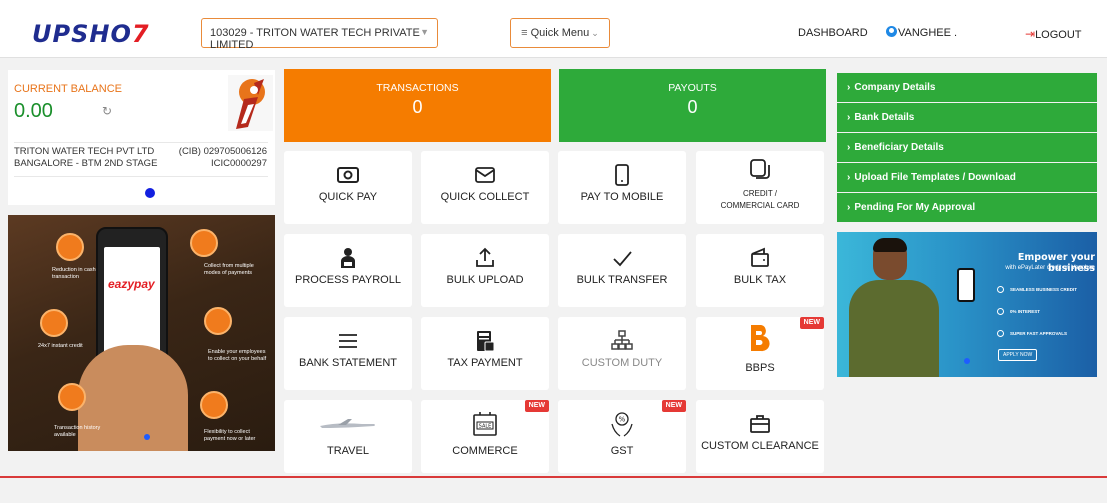 The width and height of the screenshot is (1107, 503). What do you see at coordinates (348, 280) in the screenshot?
I see `tile-label: PROCESS PAYROLL` at bounding box center [348, 280].